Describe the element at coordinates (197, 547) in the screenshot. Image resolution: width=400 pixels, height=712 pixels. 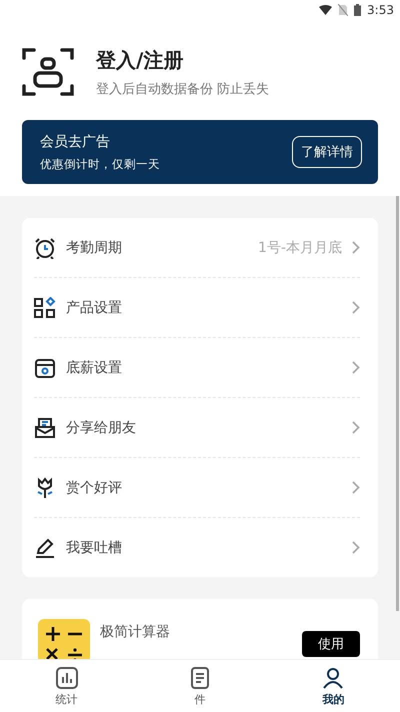
I see `menu-item: 我要吐槽` at that location.